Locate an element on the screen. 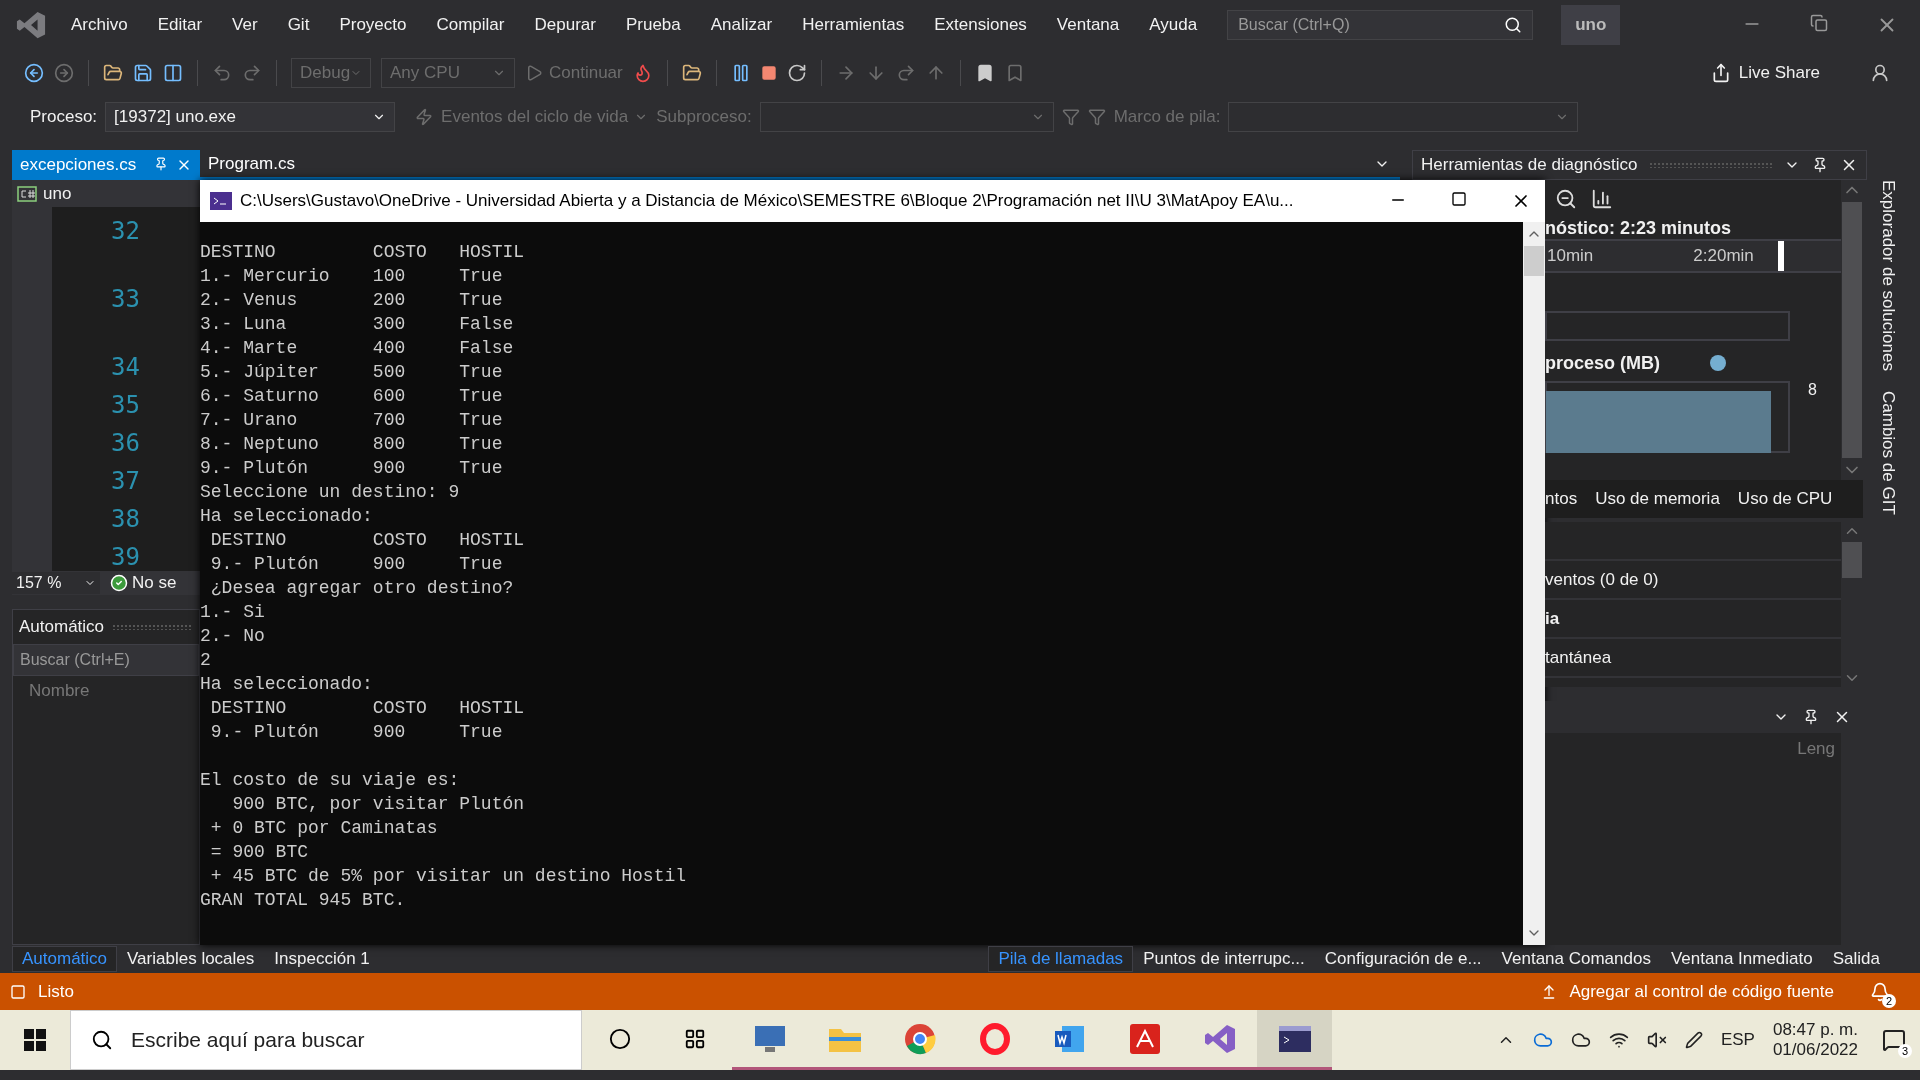  legend-dot is located at coordinates (1718, 363).